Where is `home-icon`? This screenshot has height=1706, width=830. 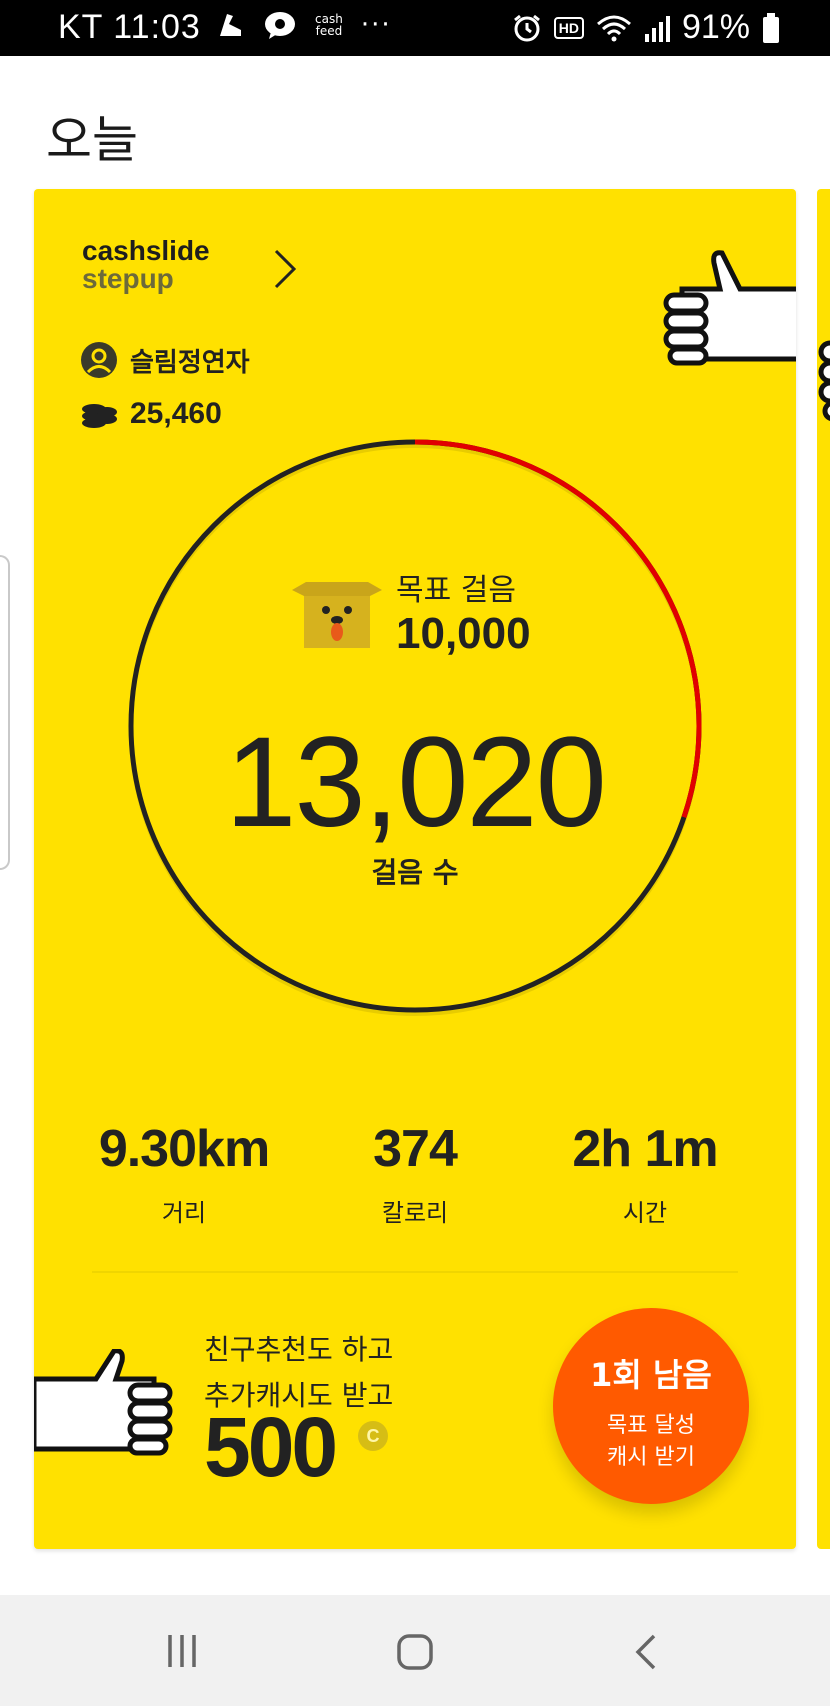 home-icon is located at coordinates (415, 1652).